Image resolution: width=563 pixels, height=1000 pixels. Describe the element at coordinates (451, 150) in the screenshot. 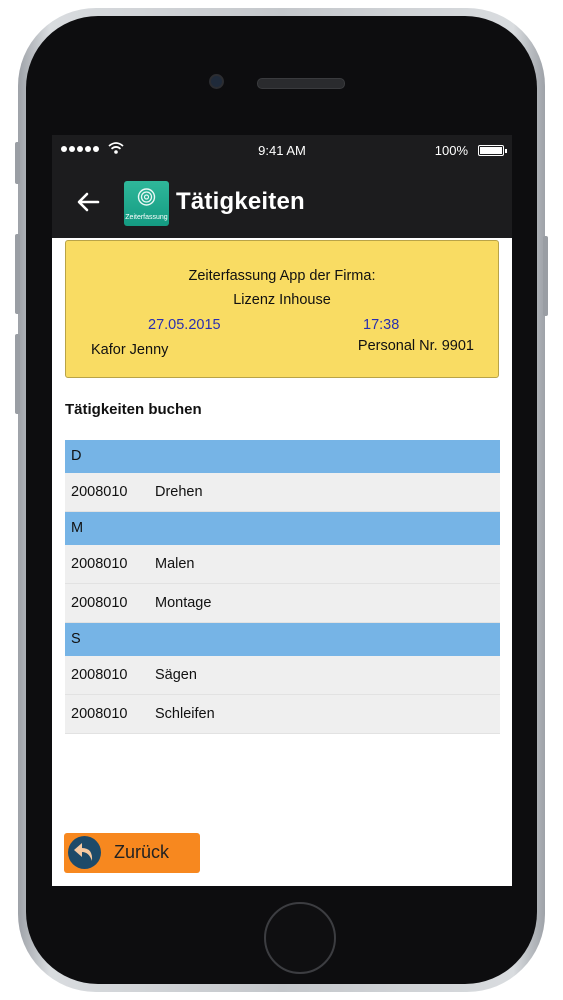

I see `battery-percent: 100%` at that location.